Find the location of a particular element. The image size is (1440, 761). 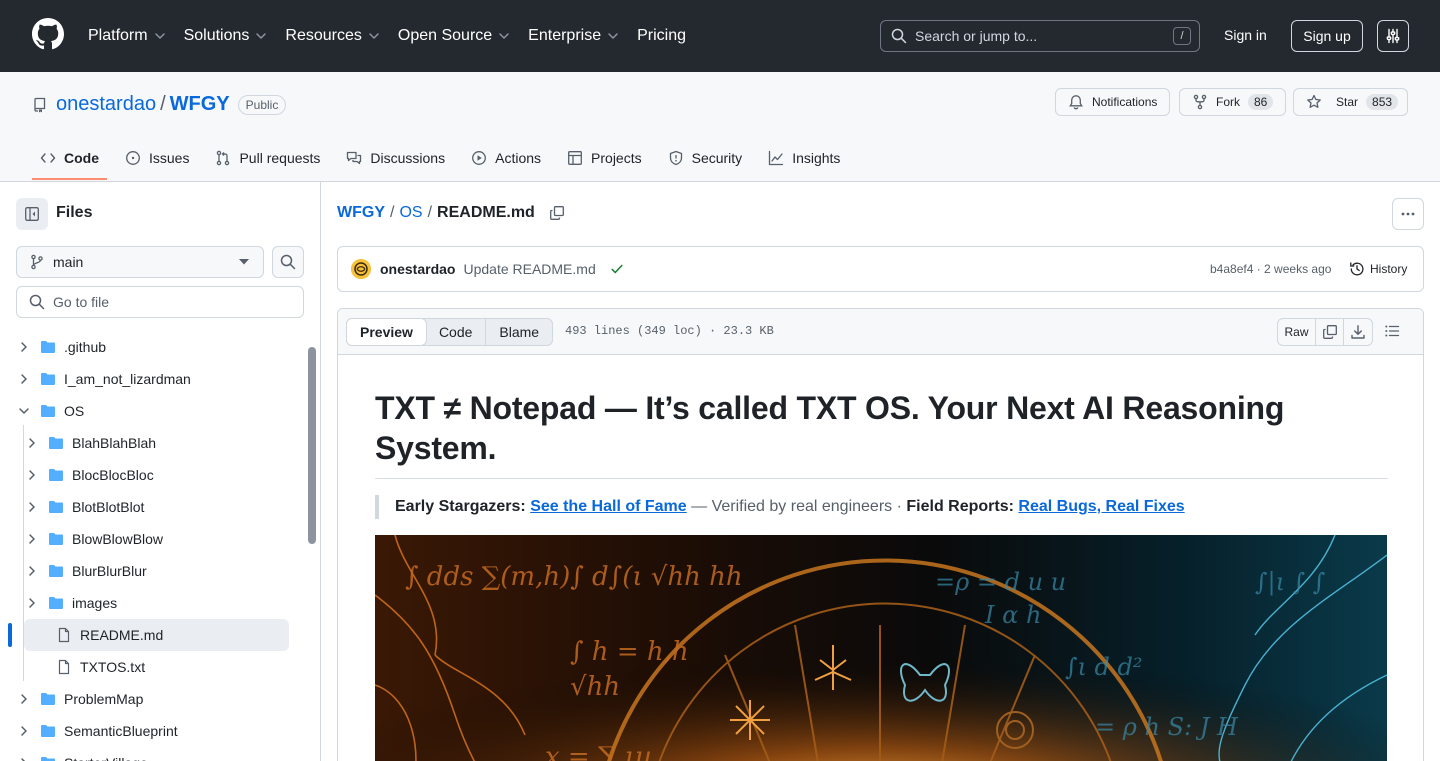

copy-raw-button is located at coordinates (1330, 332).